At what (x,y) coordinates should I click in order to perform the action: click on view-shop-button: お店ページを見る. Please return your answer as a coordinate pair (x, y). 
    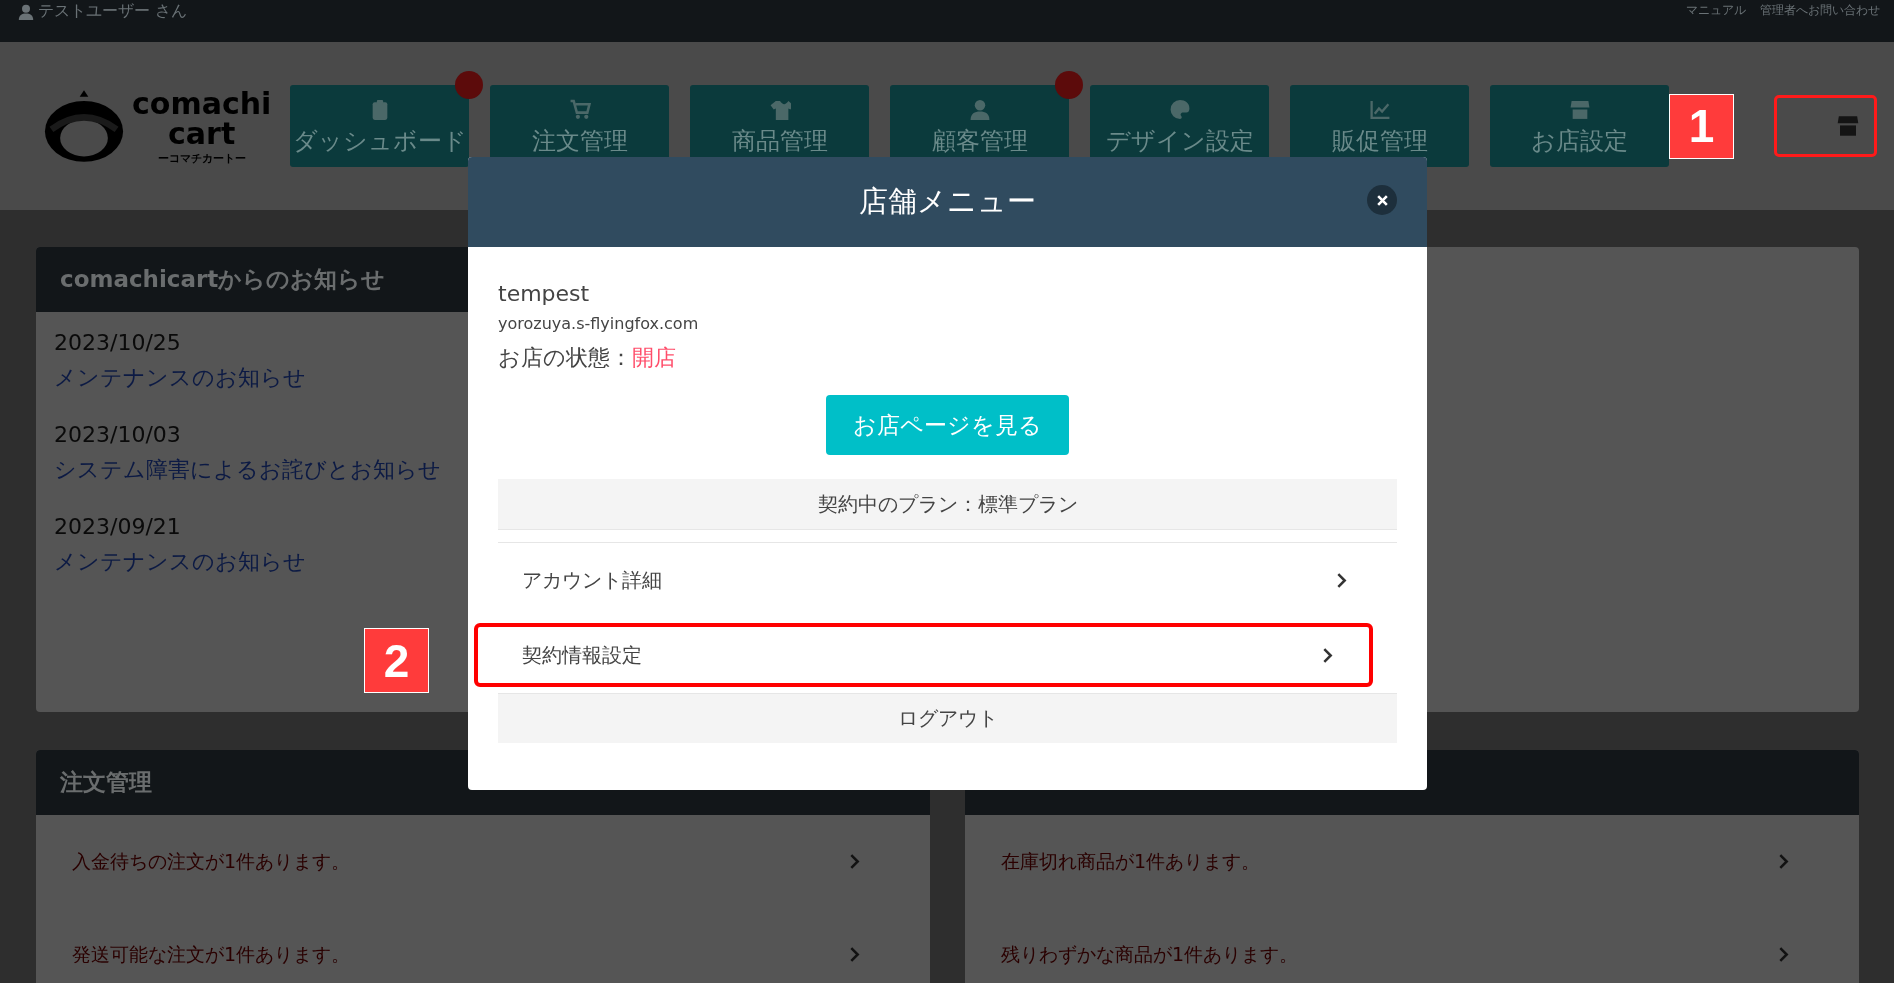
    Looking at the image, I should click on (947, 425).